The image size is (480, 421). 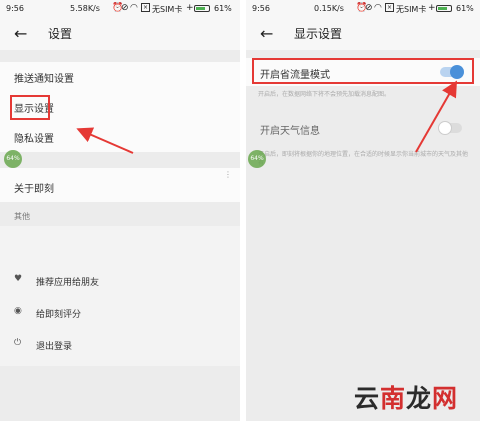 I want to click on logout-item: 退出登录, so click(x=54, y=345).